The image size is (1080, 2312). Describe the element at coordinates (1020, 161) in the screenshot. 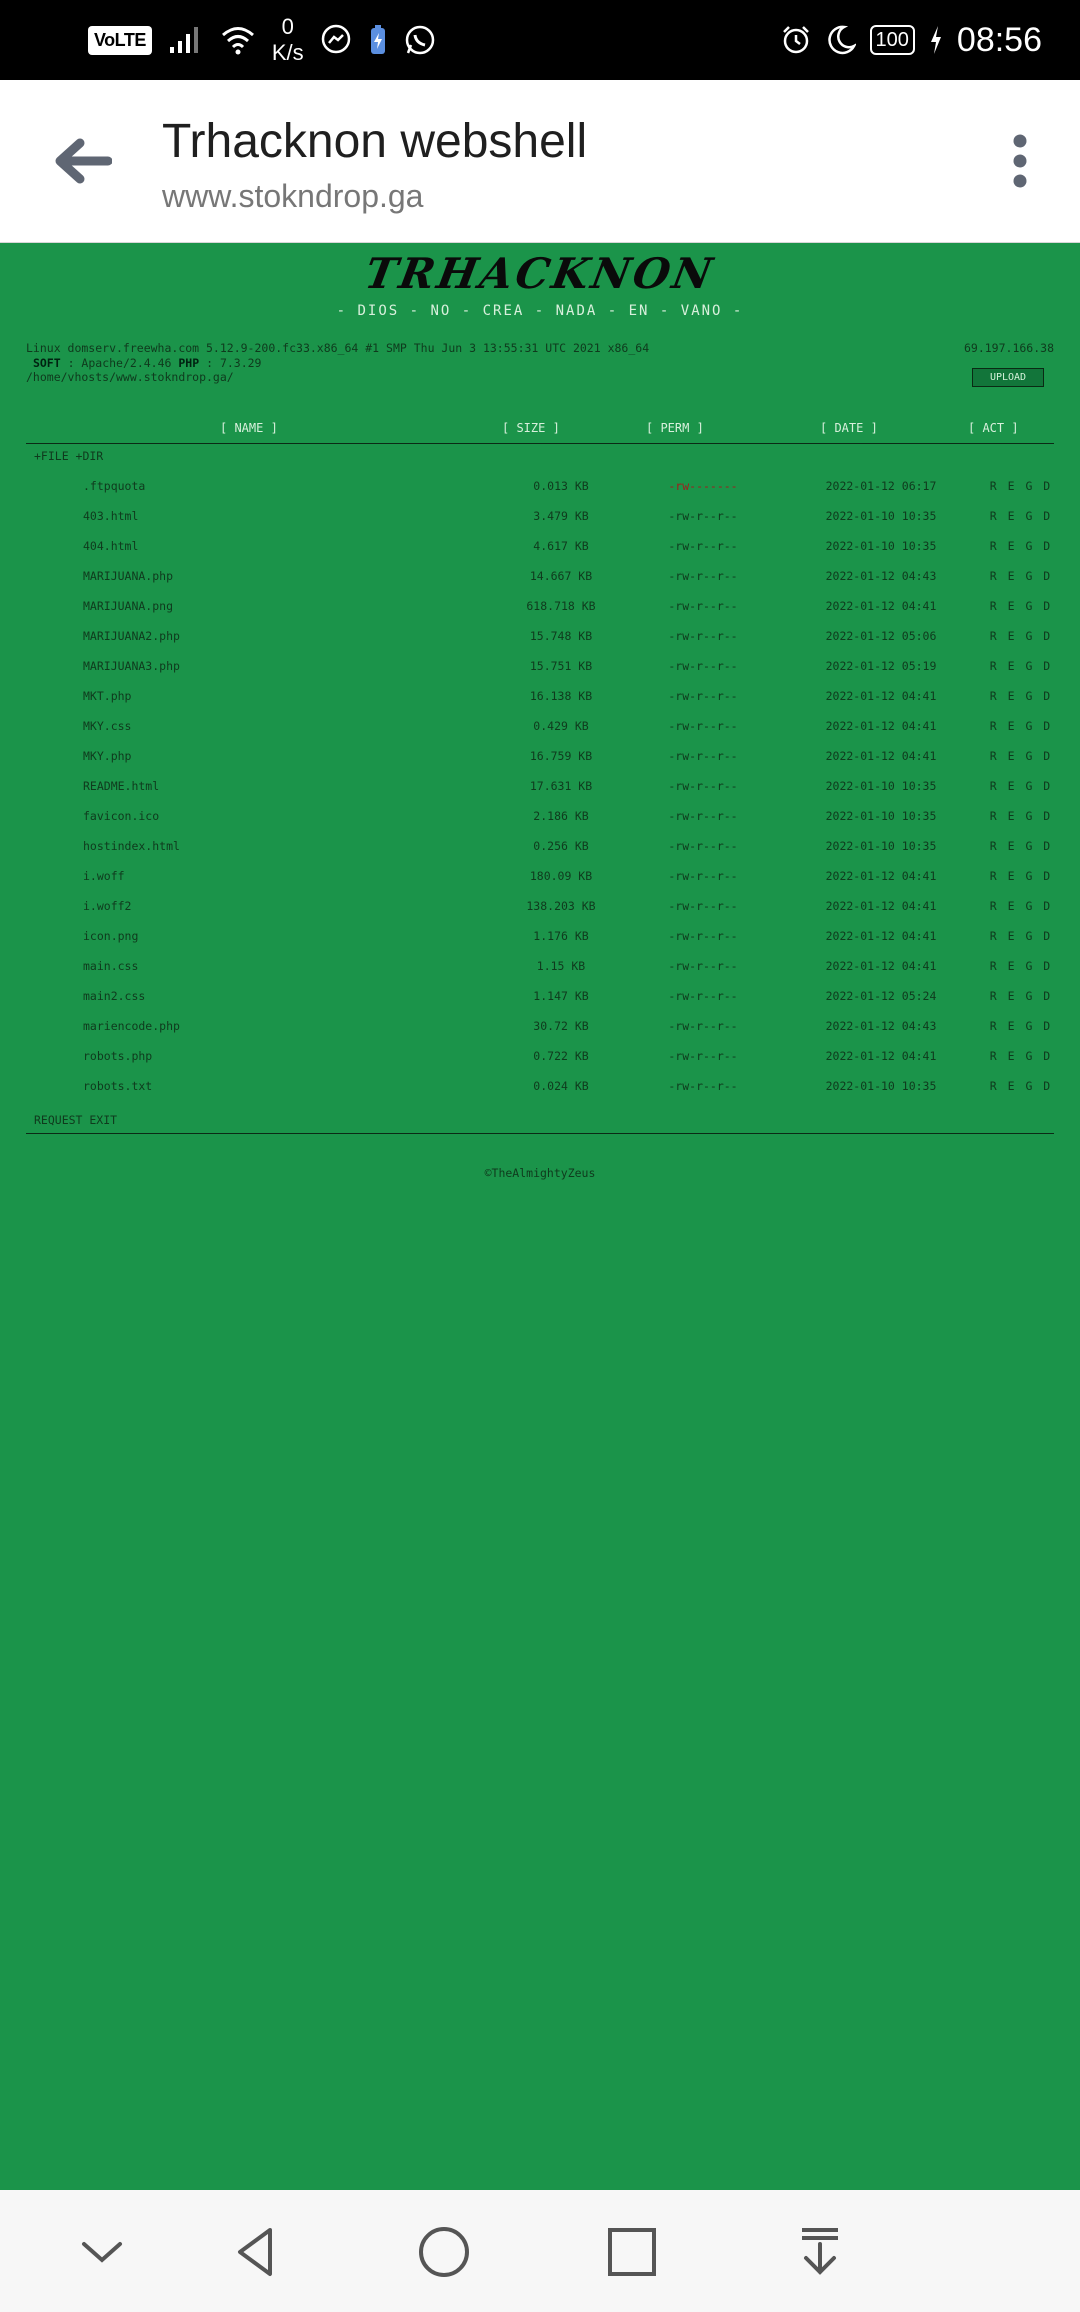

I see `overflow-menu-icon` at that location.